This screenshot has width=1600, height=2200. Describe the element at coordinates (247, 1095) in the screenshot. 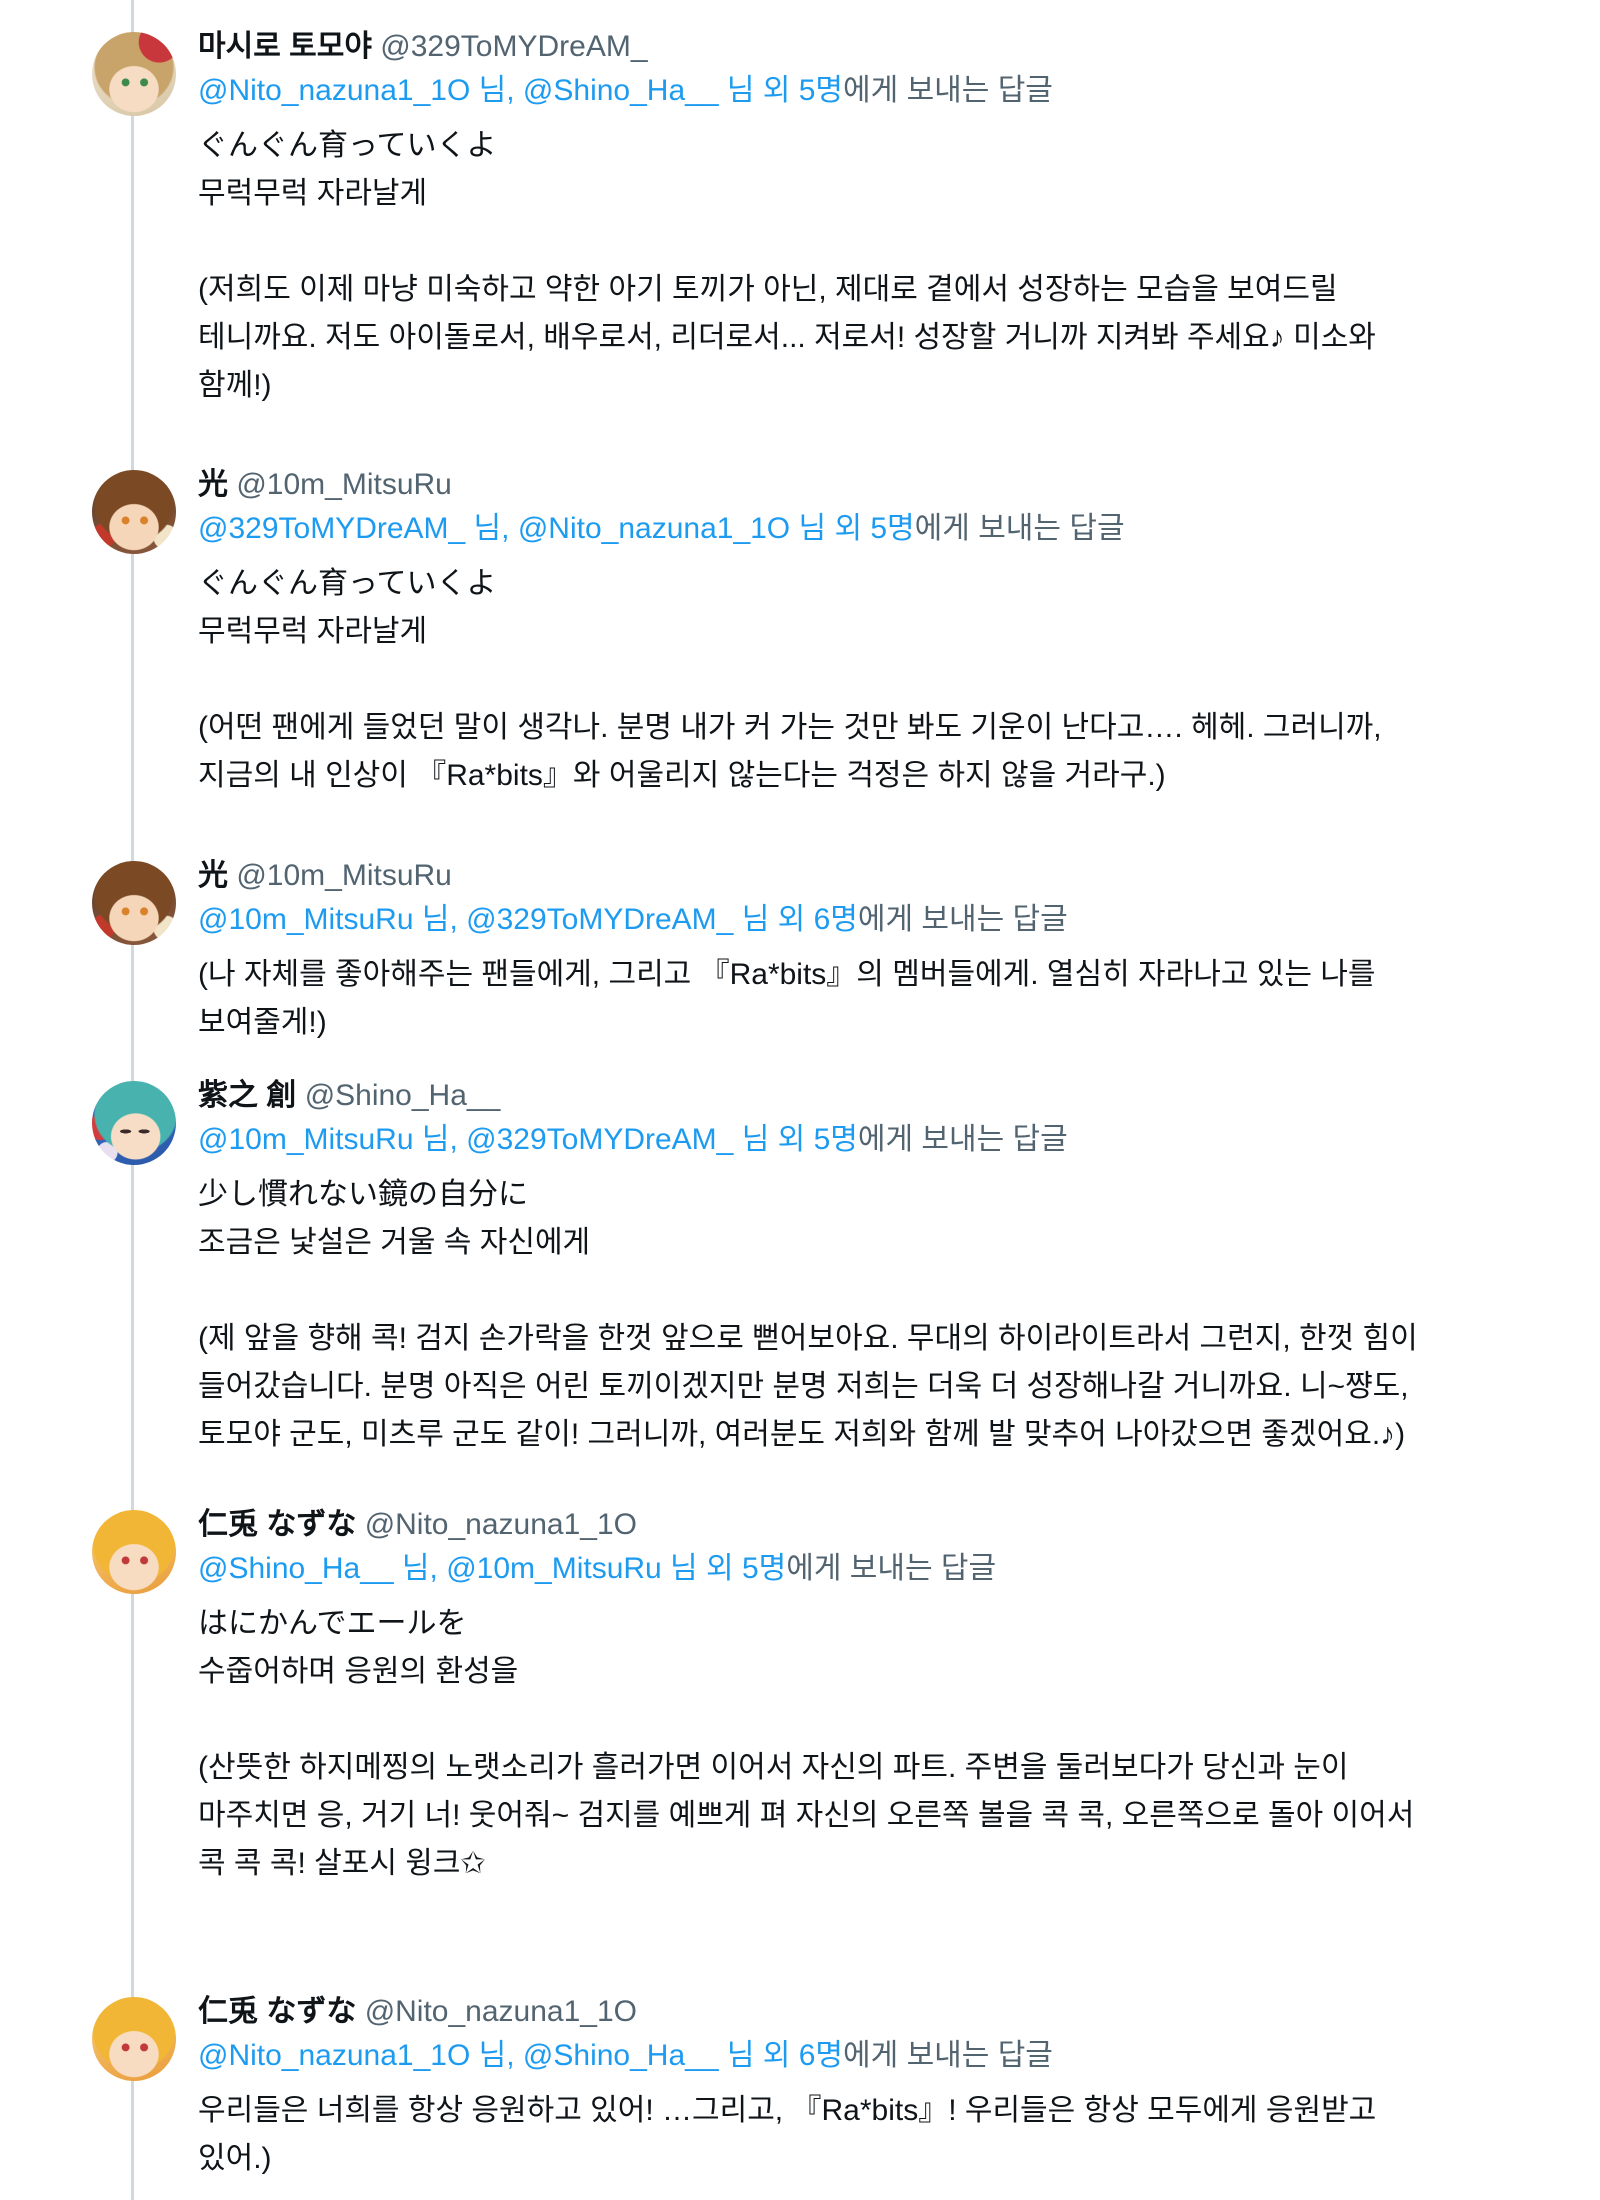

I see `display-name: 紫之 創` at that location.